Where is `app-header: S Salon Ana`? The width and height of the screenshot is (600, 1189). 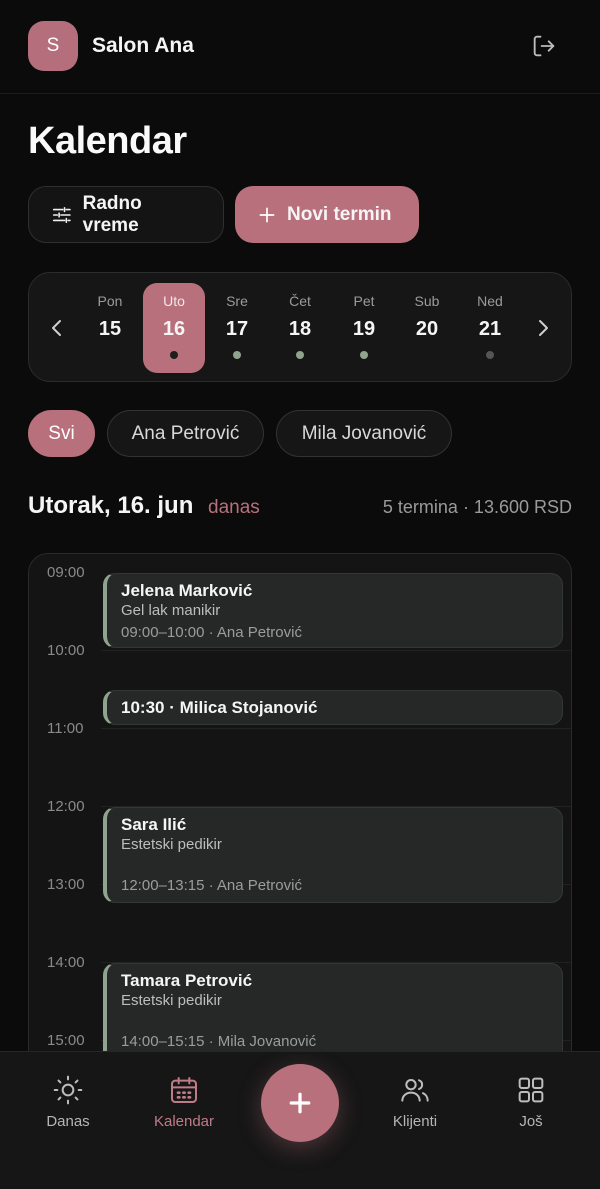
app-header: S Salon Ana is located at coordinates (300, 47).